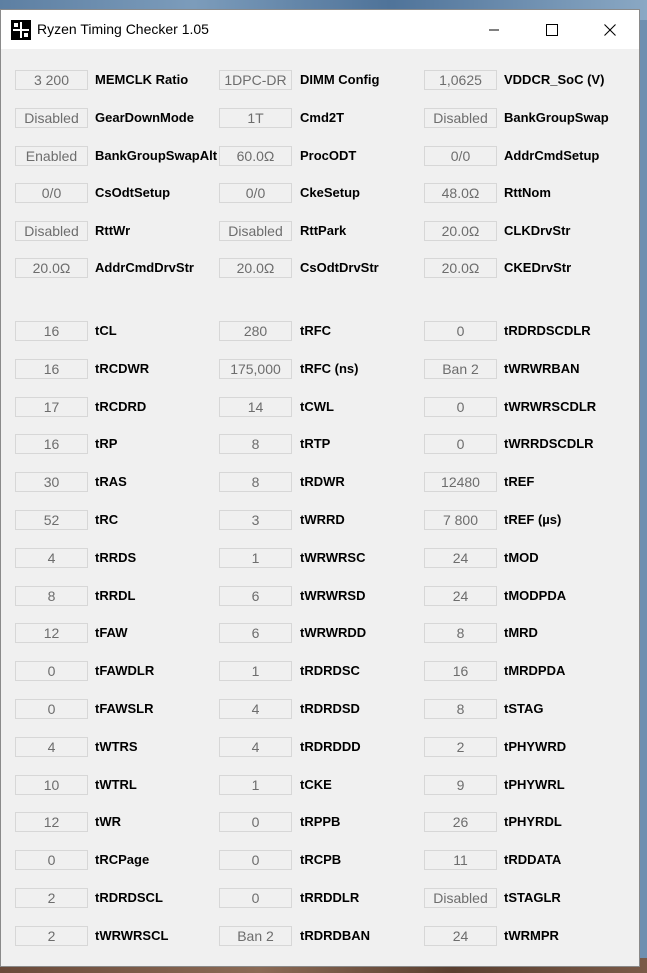 This screenshot has height=973, width=647. I want to click on addrcmdsetup-label: AddrCmdSetup, so click(552, 155).